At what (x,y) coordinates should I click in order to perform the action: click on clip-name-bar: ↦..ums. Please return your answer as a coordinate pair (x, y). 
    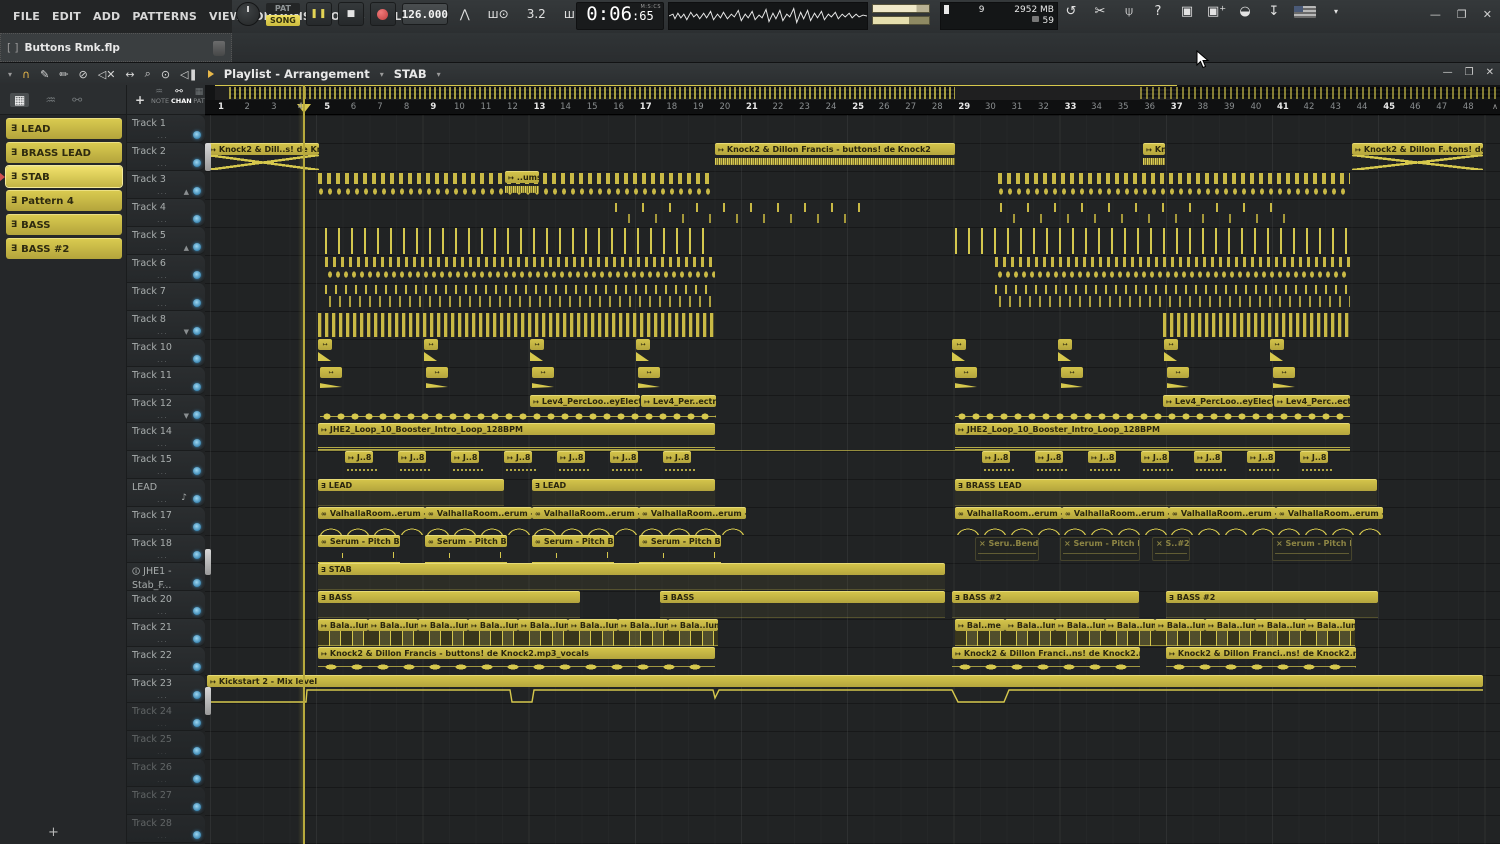
    Looking at the image, I should click on (522, 177).